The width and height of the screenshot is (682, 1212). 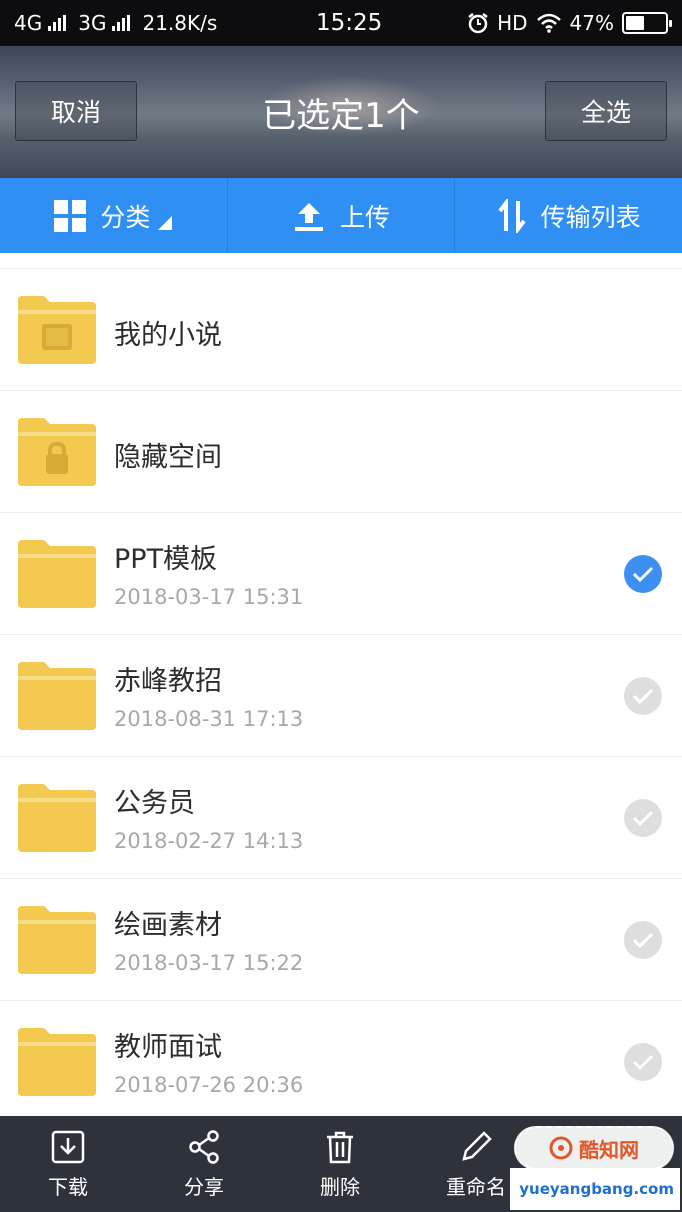 I want to click on battery-percent: 47%, so click(x=591, y=23).